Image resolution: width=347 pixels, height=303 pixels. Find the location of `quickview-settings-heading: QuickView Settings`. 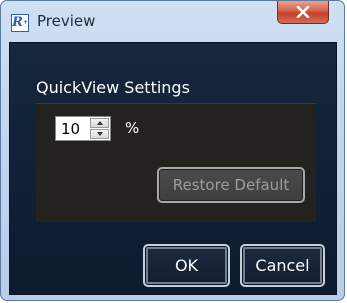

quickview-settings-heading: QuickView Settings is located at coordinates (113, 87).